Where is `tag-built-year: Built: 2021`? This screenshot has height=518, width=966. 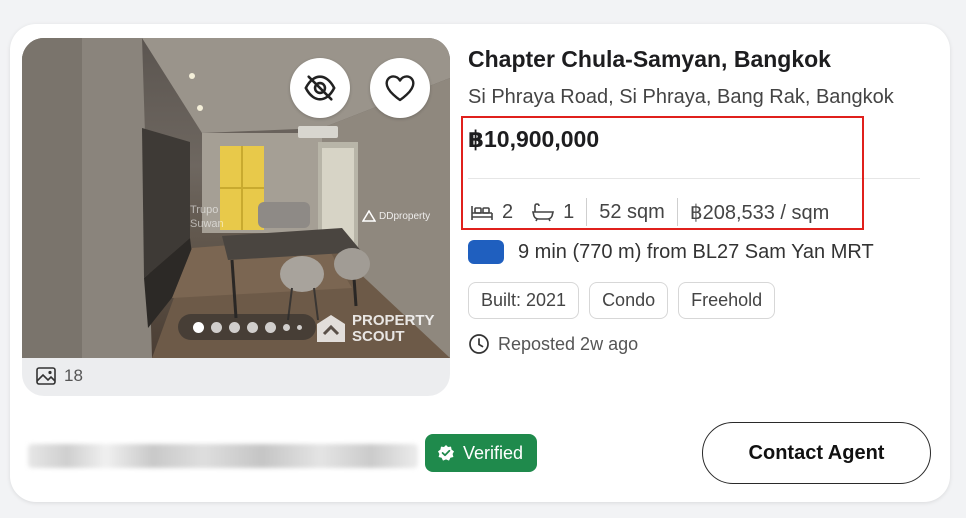
tag-built-year: Built: 2021 is located at coordinates (524, 300).